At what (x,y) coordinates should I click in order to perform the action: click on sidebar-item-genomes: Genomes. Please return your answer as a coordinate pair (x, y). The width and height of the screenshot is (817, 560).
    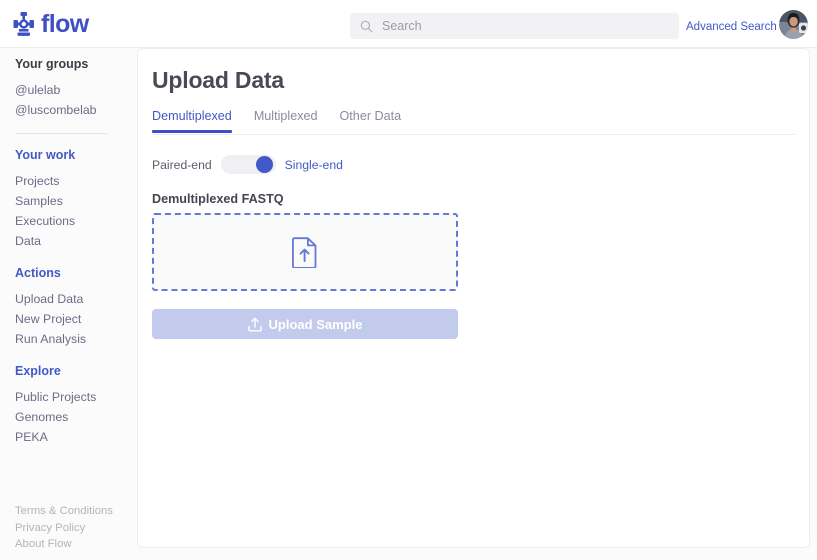
    Looking at the image, I should click on (76, 417).